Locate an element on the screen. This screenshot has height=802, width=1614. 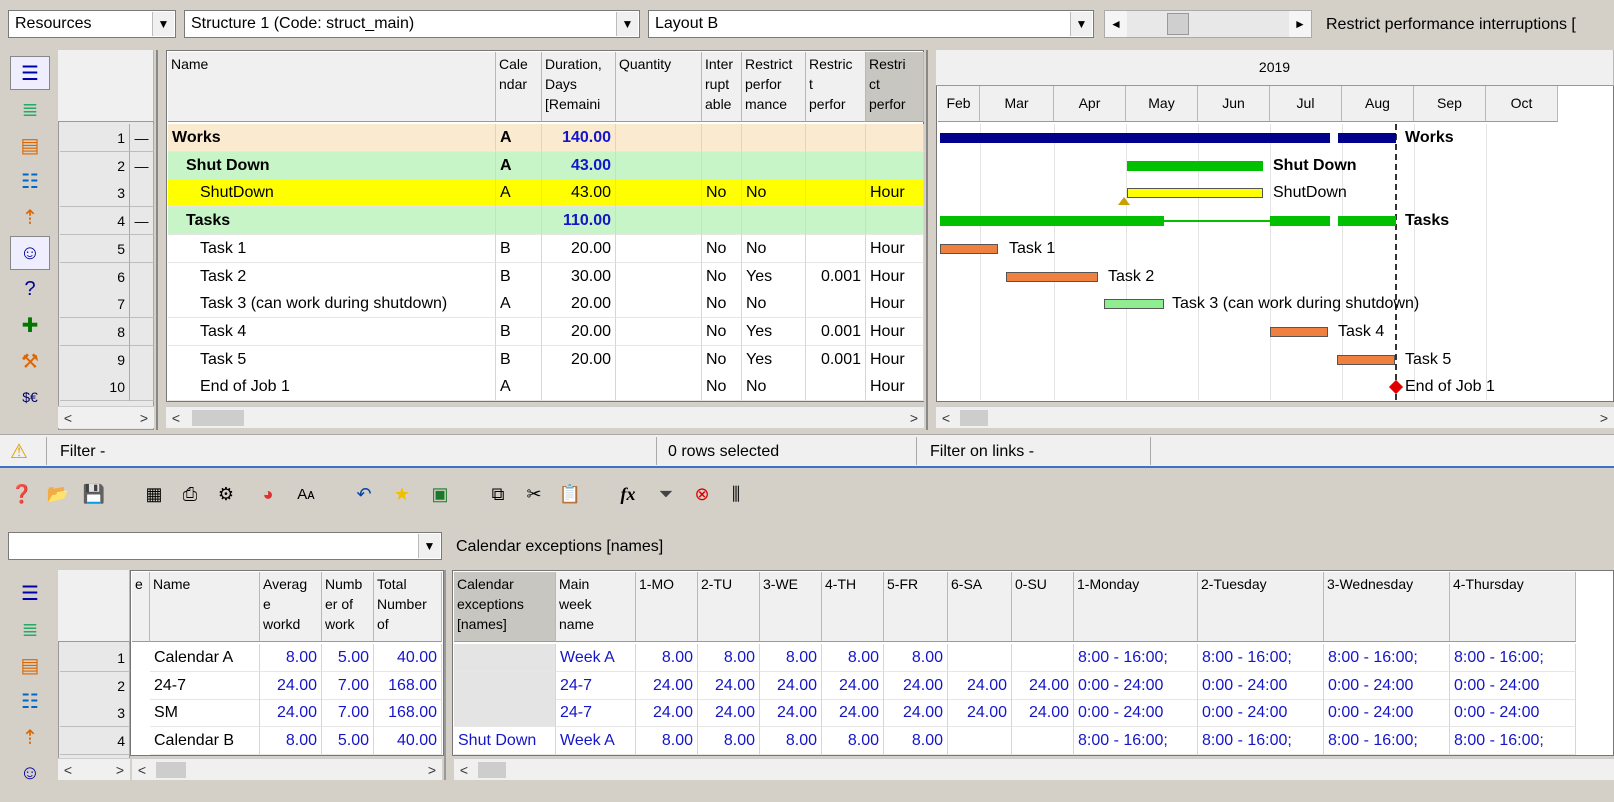
column-header: Calendar exceptions [names] is located at coordinates (505, 607).